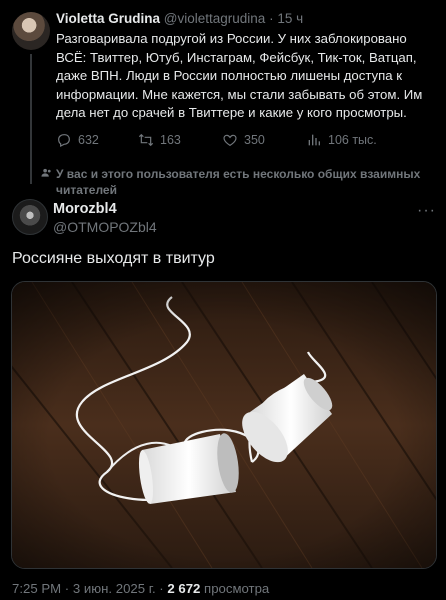  What do you see at coordinates (146, 140) in the screenshot?
I see `repost-icon` at bounding box center [146, 140].